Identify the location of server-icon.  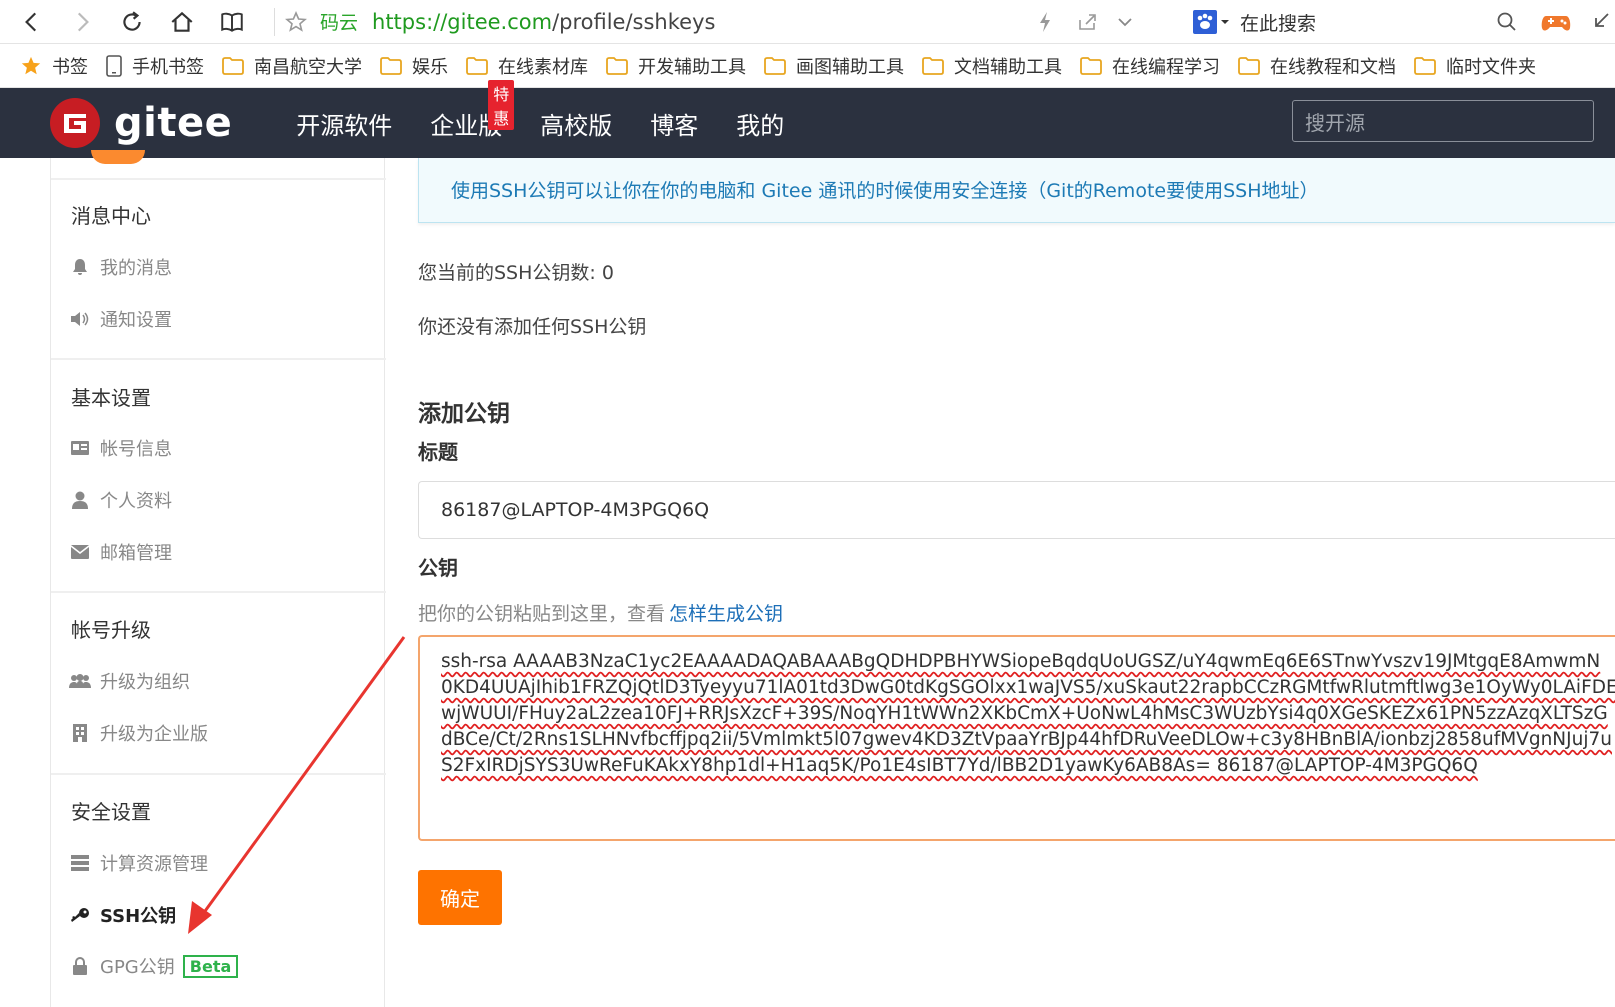
(80, 863).